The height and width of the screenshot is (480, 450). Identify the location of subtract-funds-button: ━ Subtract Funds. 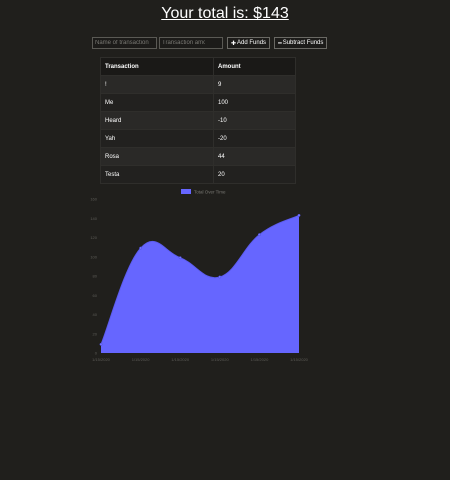
(301, 43).